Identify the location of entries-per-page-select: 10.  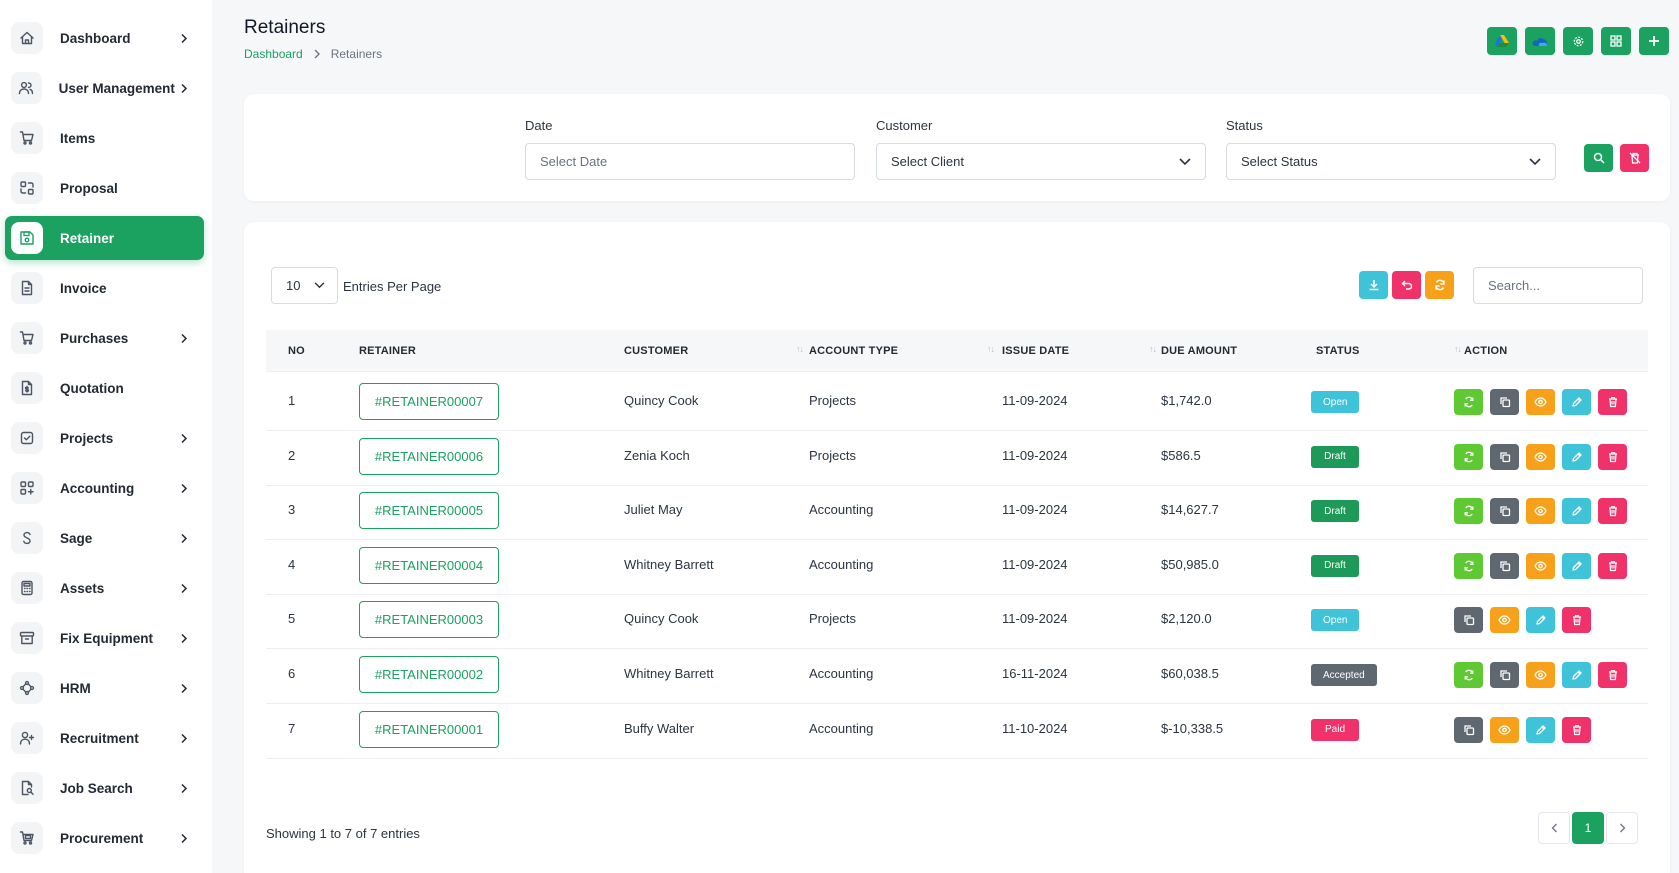
(304, 285).